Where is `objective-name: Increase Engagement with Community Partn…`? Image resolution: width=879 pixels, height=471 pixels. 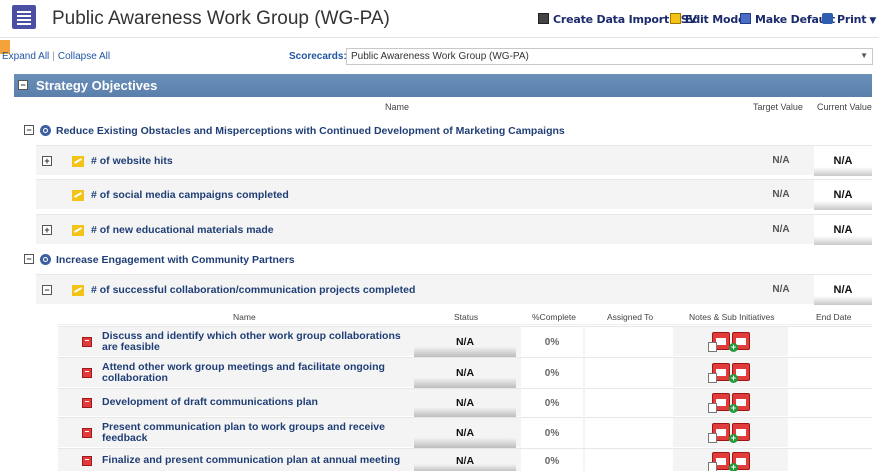
objective-name: Increase Engagement with Community Partn… is located at coordinates (175, 260).